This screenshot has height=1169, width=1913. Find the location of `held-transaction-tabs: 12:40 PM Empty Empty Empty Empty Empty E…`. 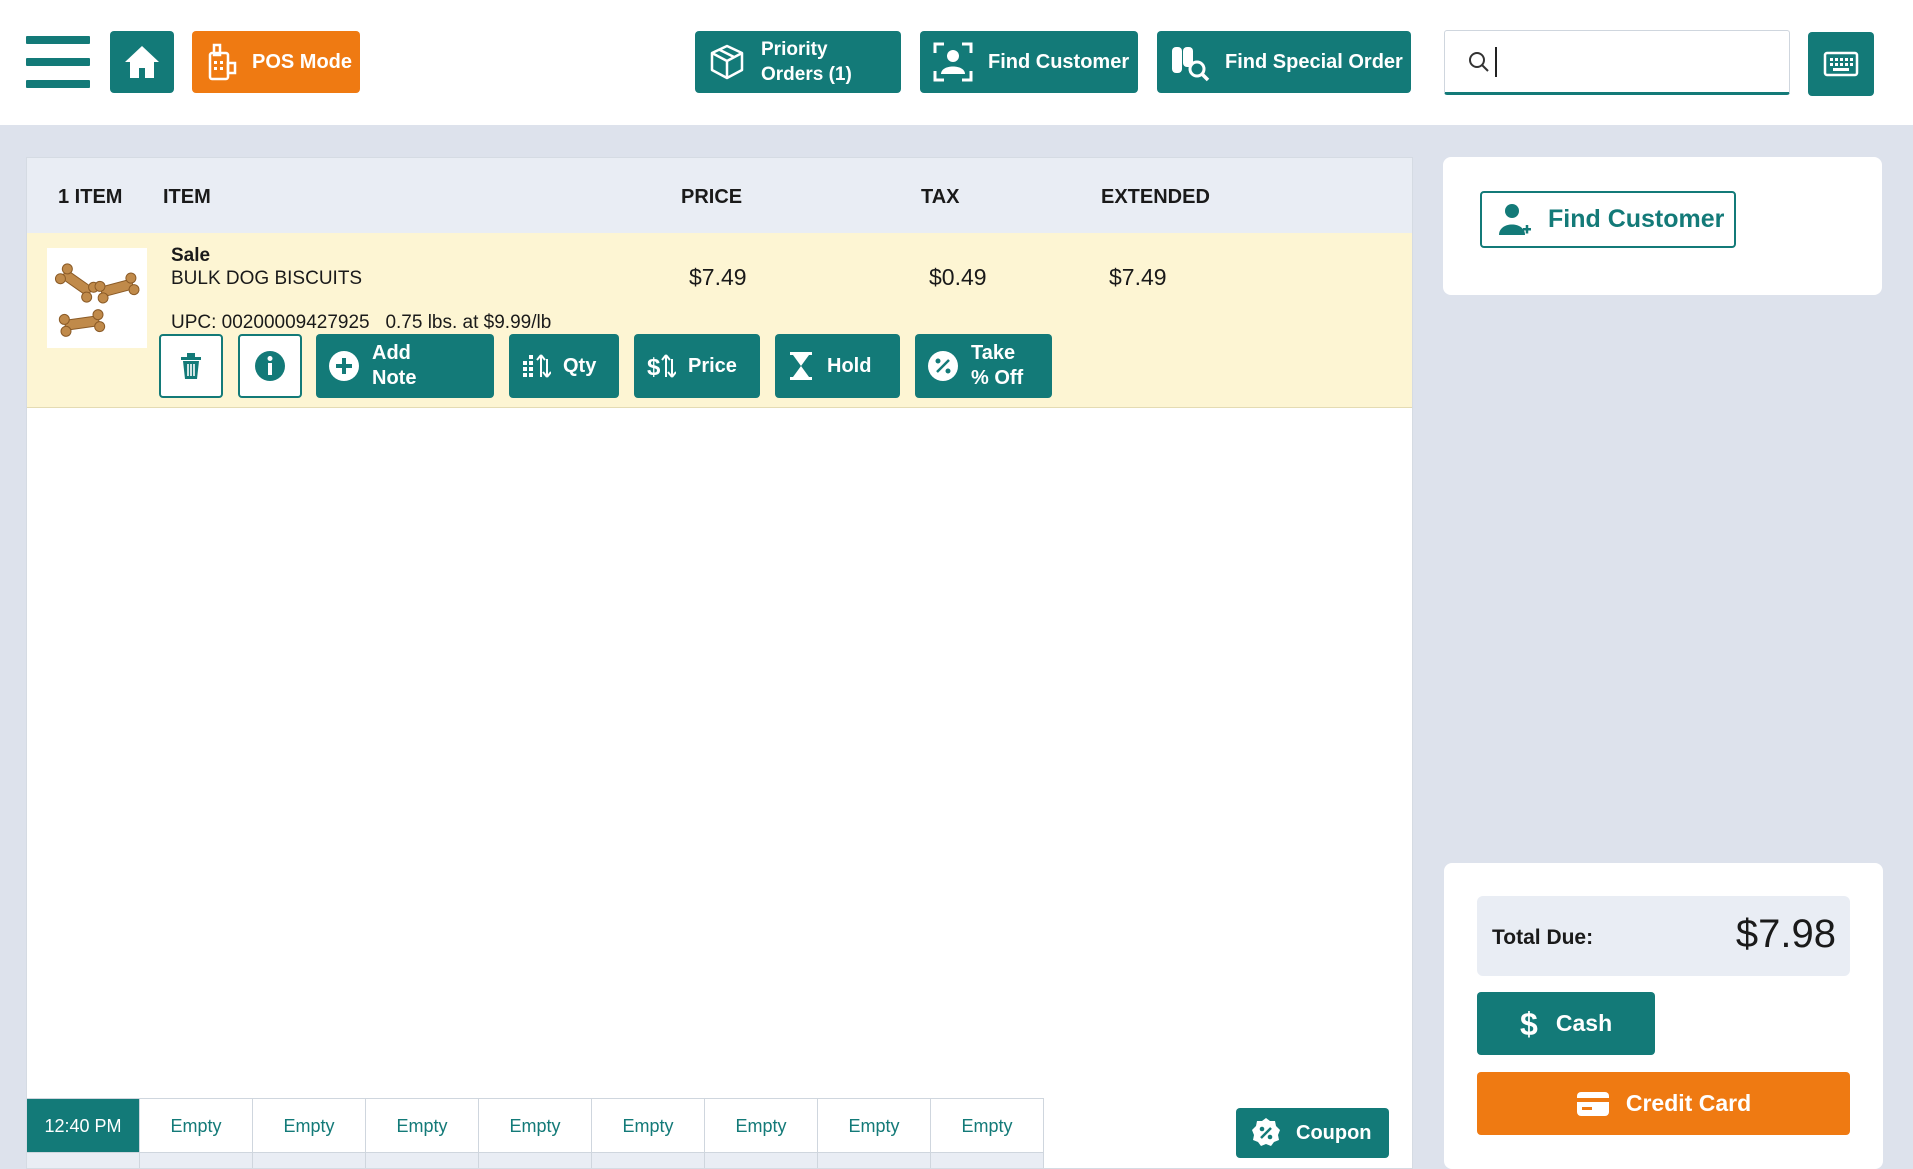

held-transaction-tabs: 12:40 PM Empty Empty Empty Empty Empty E… is located at coordinates (535, 1133).